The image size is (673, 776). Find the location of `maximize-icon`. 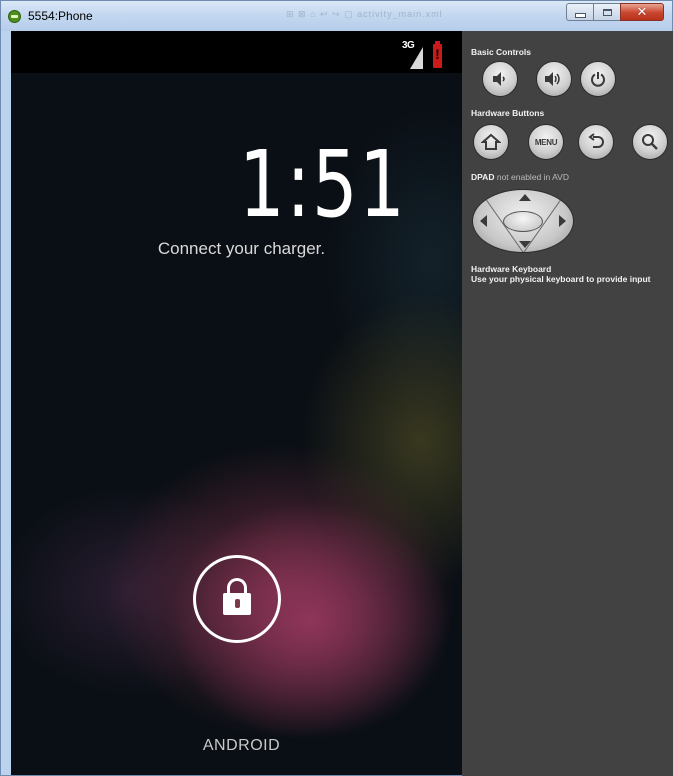

maximize-icon is located at coordinates (607, 12).